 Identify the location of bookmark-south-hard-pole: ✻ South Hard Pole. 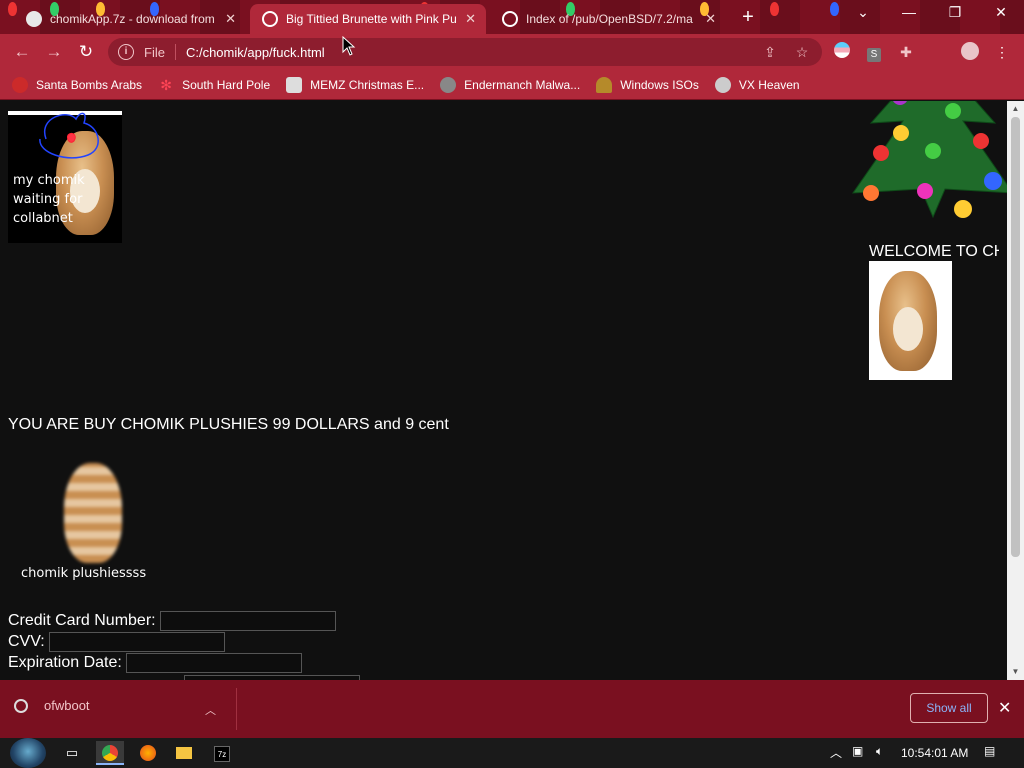
(214, 85).